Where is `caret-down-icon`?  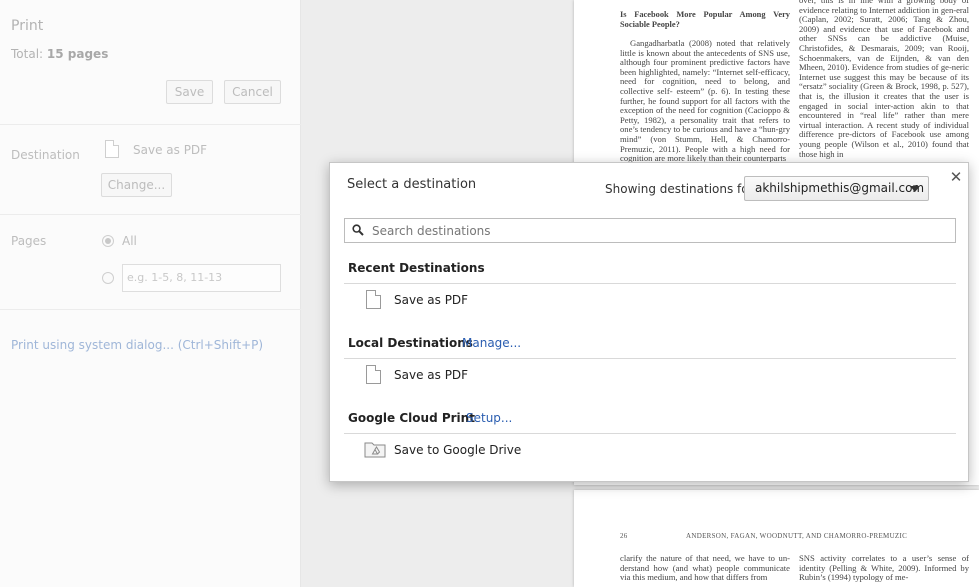 caret-down-icon is located at coordinates (915, 189).